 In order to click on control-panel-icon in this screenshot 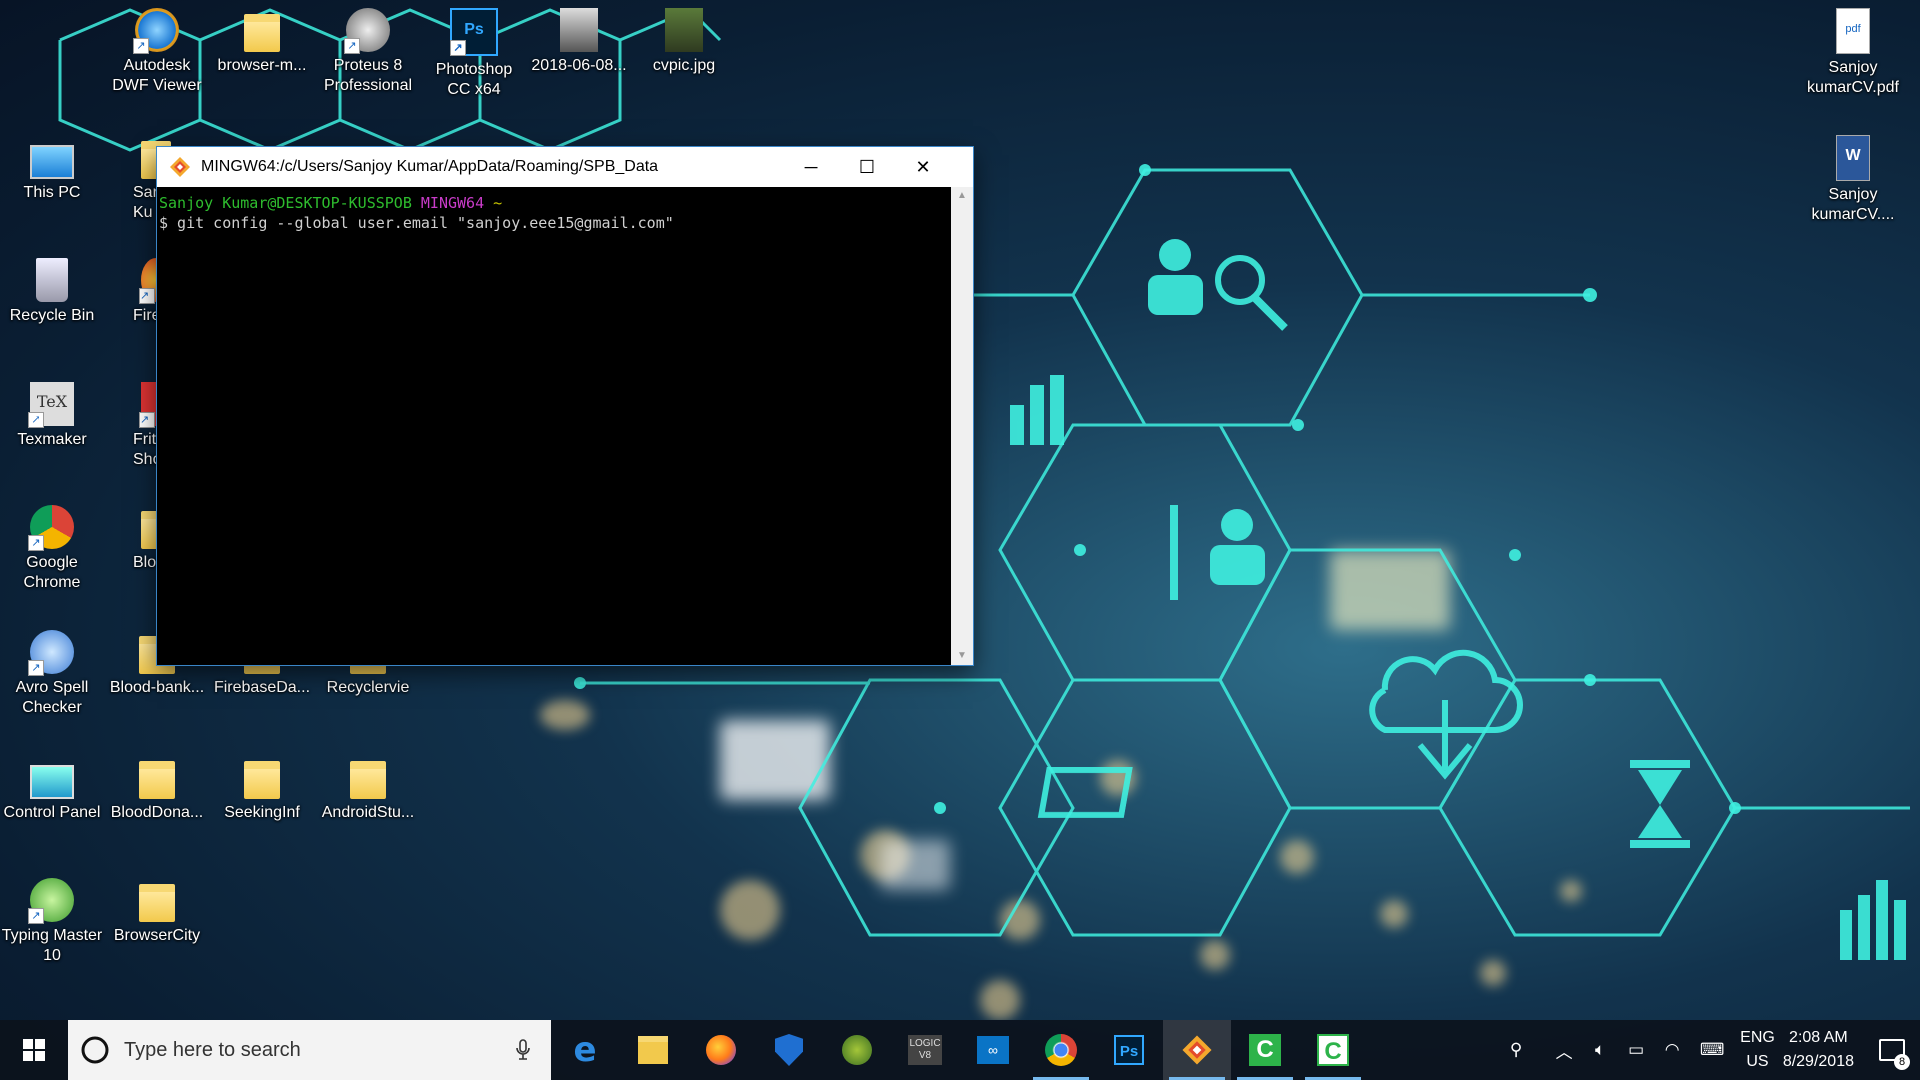, I will do `click(52, 782)`.